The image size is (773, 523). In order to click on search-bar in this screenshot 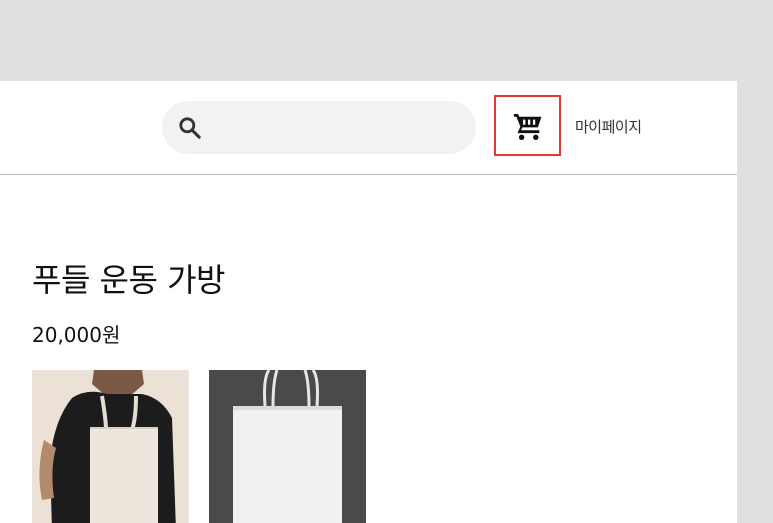, I will do `click(319, 127)`.